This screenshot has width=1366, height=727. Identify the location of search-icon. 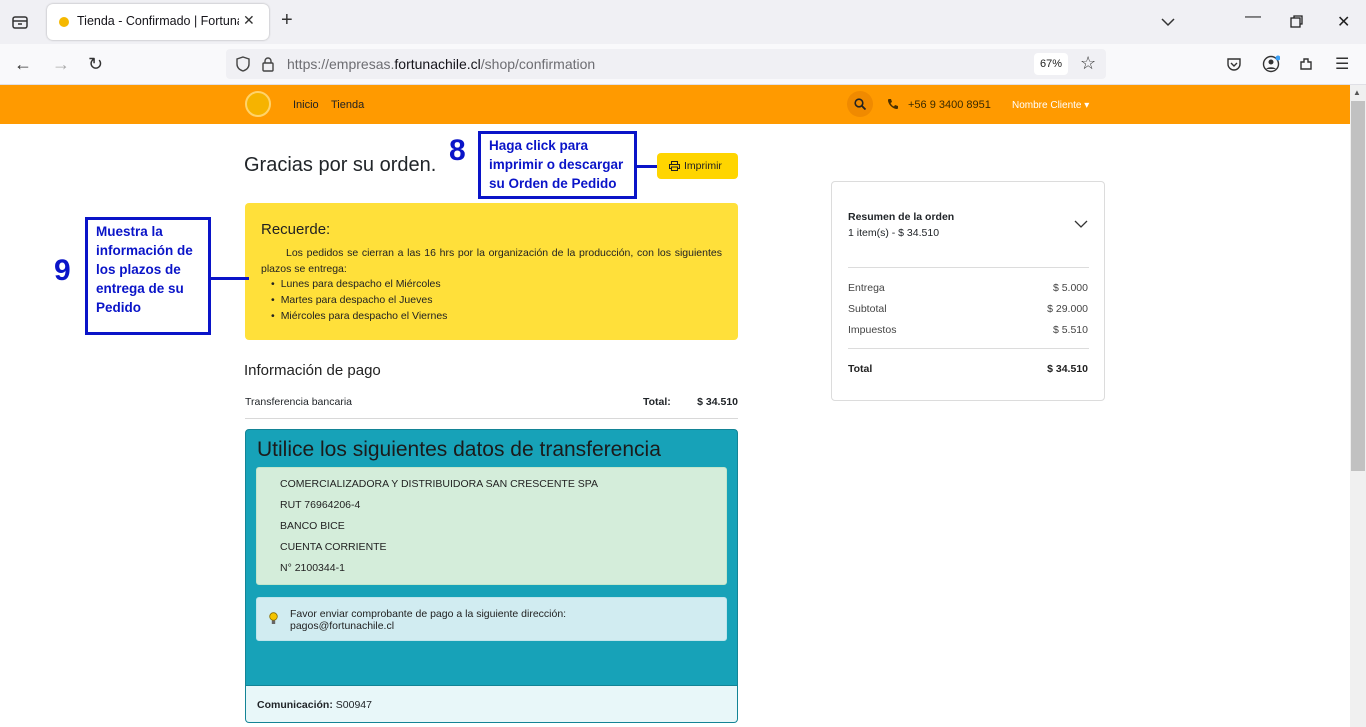
(860, 104).